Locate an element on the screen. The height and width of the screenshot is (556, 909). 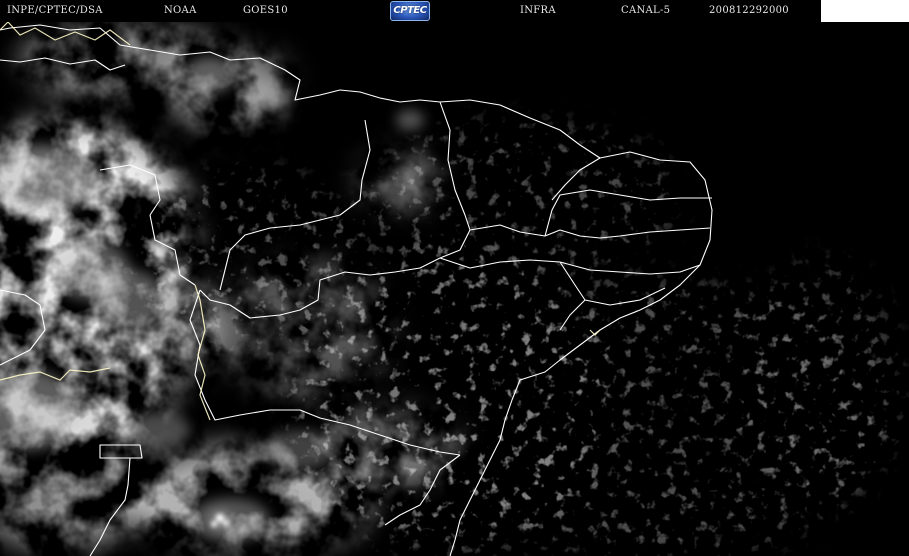
product-label: INFRA is located at coordinates (538, 10).